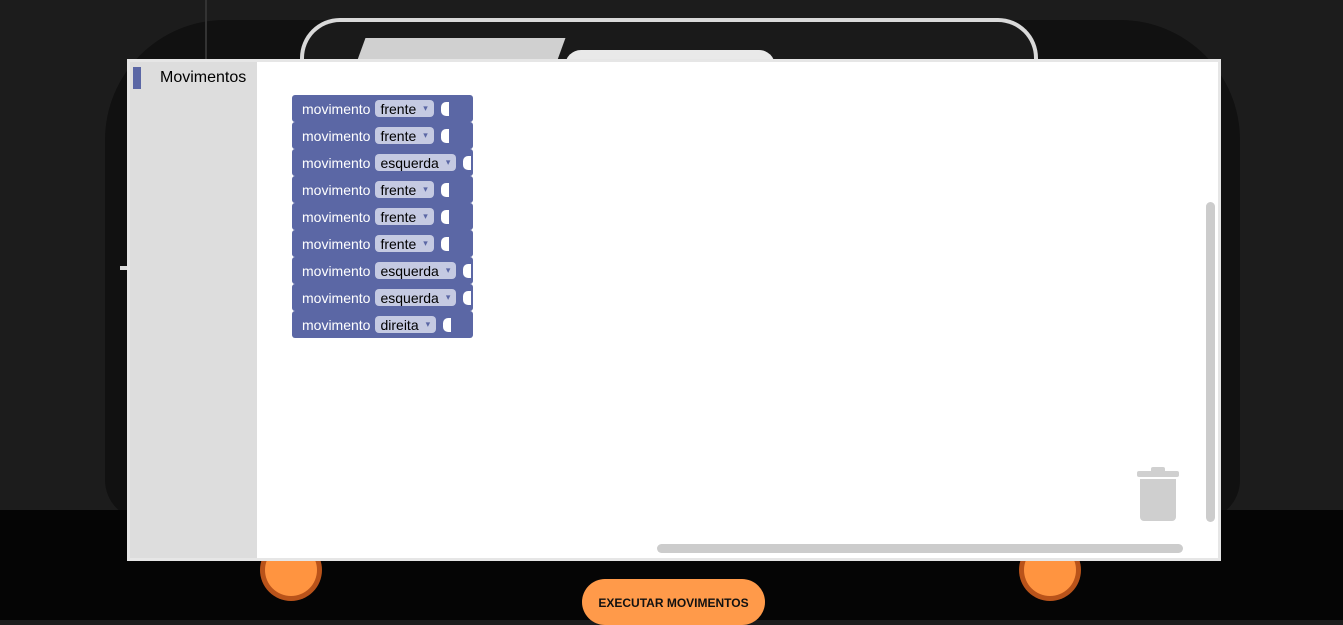 Image resolution: width=1343 pixels, height=625 pixels. Describe the element at coordinates (673, 602) in the screenshot. I see `run-movements-button: EXECUTAR MOVIMENTOS` at that location.